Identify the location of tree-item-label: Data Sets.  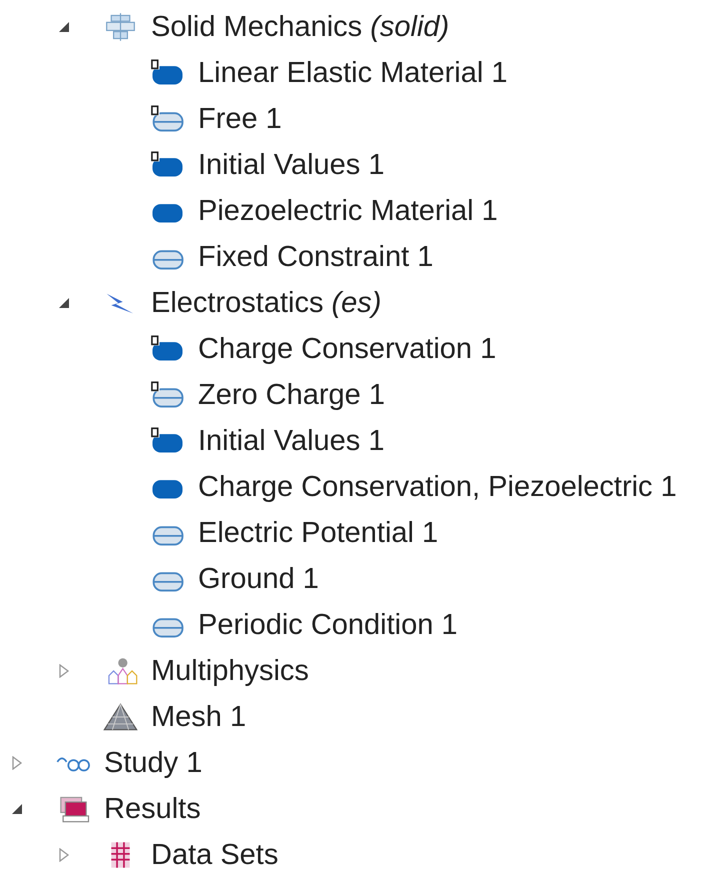
(214, 855).